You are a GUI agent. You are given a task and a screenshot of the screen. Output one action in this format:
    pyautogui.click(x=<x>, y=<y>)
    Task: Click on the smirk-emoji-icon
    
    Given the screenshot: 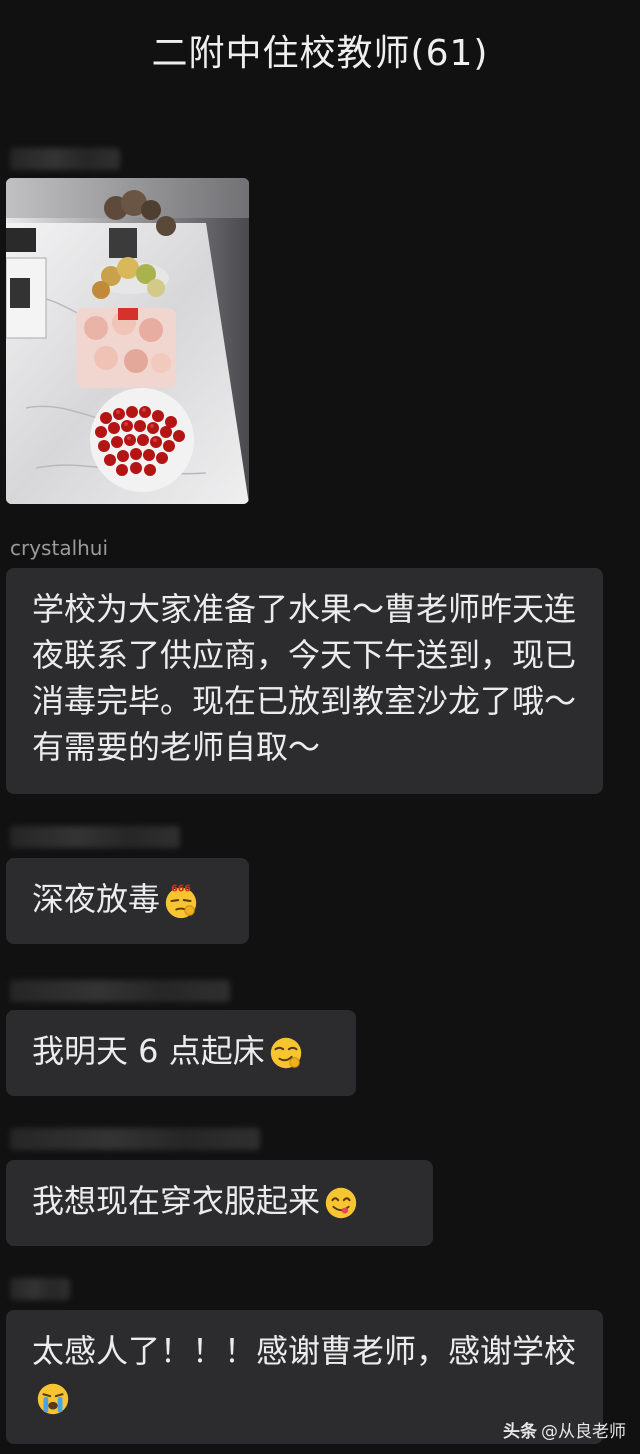 What is the action you would take?
    pyautogui.click(x=285, y=1053)
    